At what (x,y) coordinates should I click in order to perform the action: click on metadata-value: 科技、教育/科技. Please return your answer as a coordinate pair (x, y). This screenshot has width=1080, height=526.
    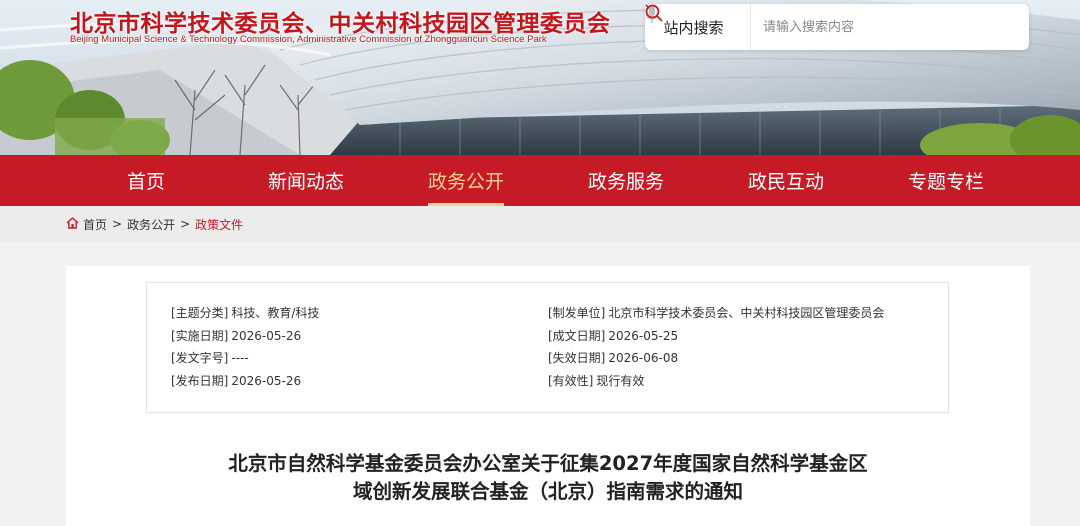
    Looking at the image, I should click on (275, 313).